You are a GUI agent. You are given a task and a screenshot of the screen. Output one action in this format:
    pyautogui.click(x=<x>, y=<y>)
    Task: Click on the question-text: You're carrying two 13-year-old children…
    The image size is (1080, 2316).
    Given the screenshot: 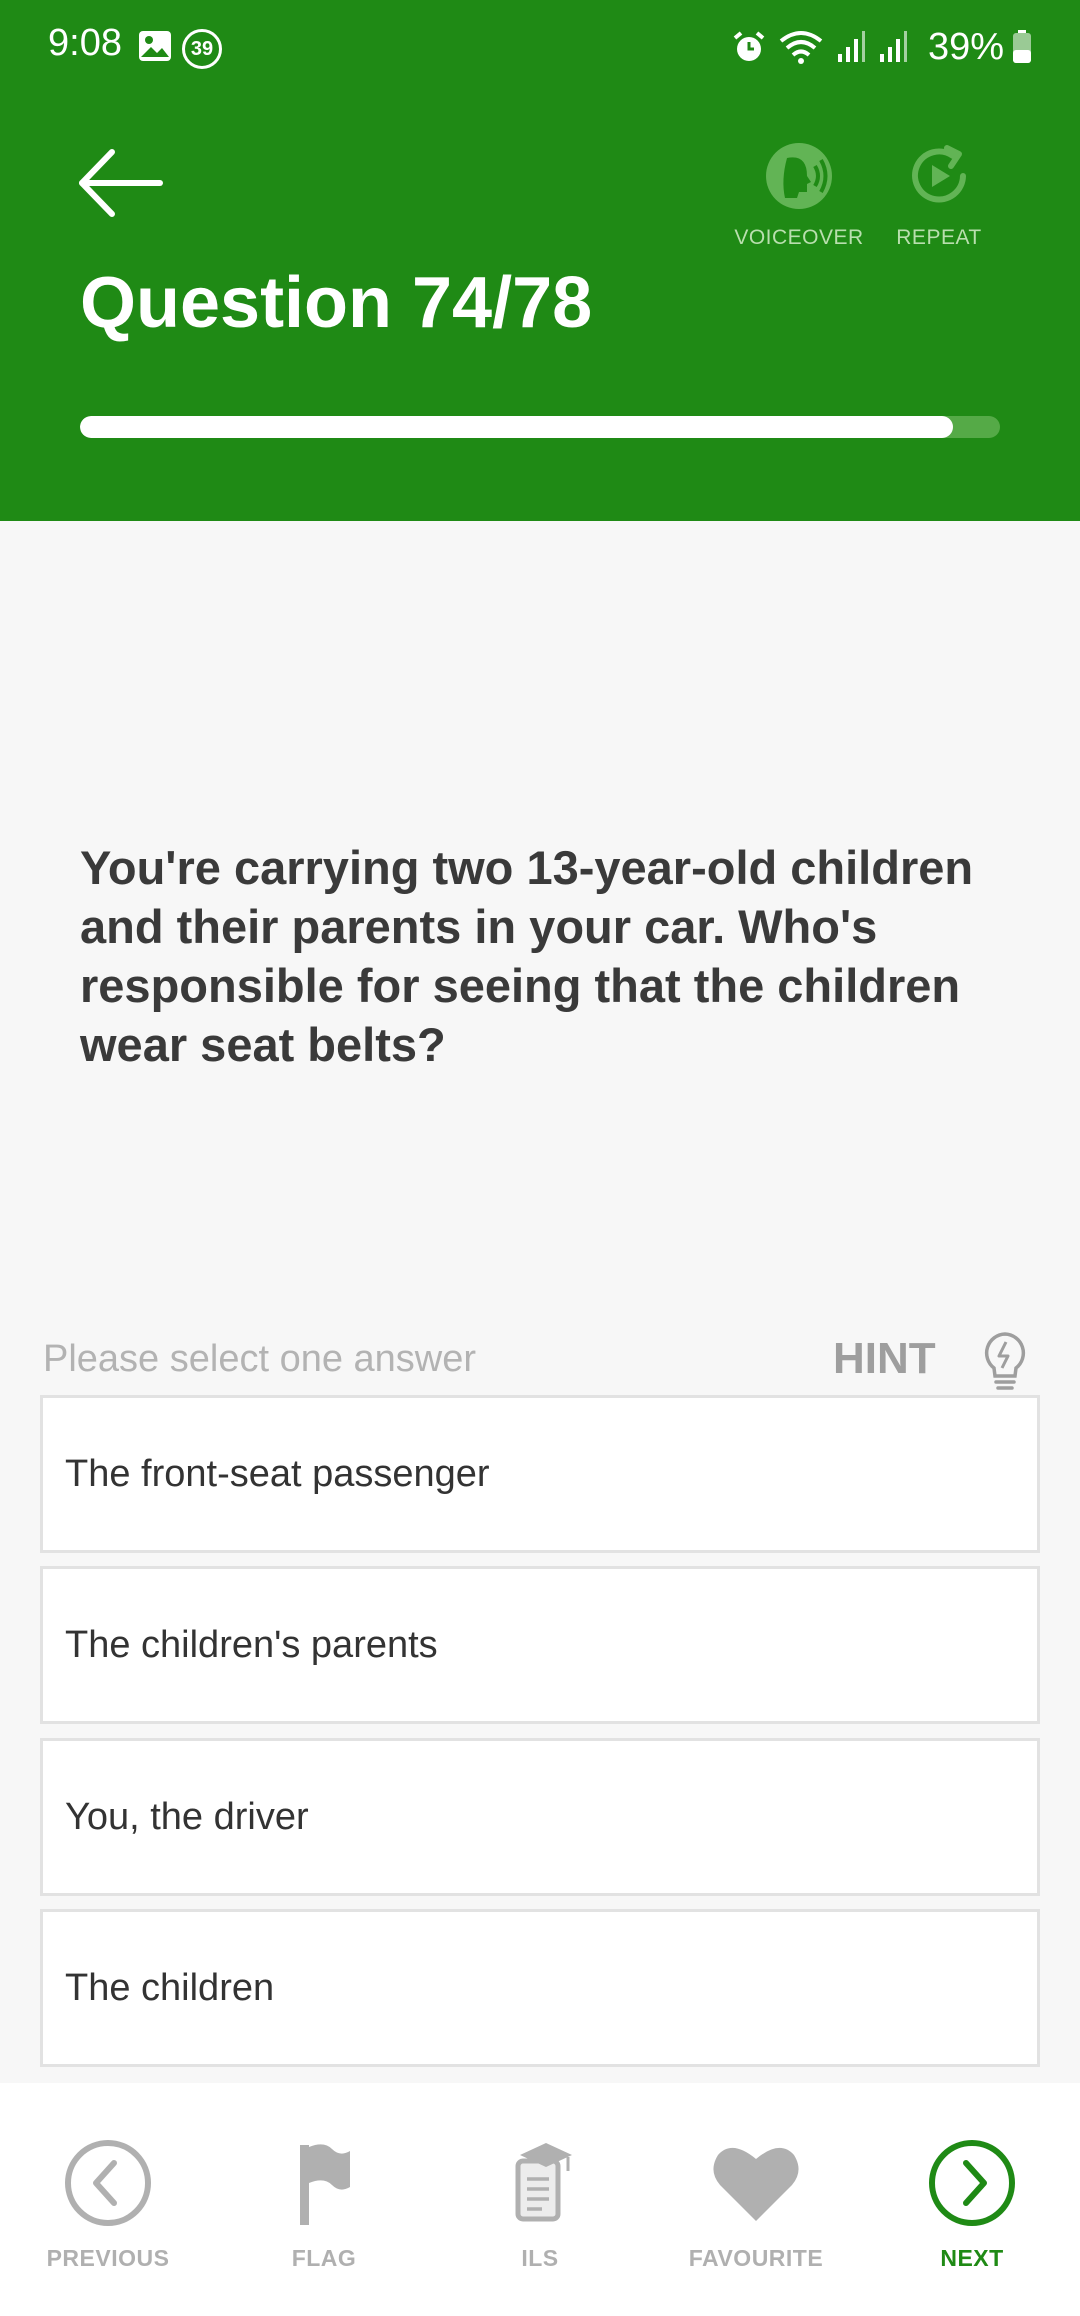 What is the action you would take?
    pyautogui.click(x=527, y=956)
    